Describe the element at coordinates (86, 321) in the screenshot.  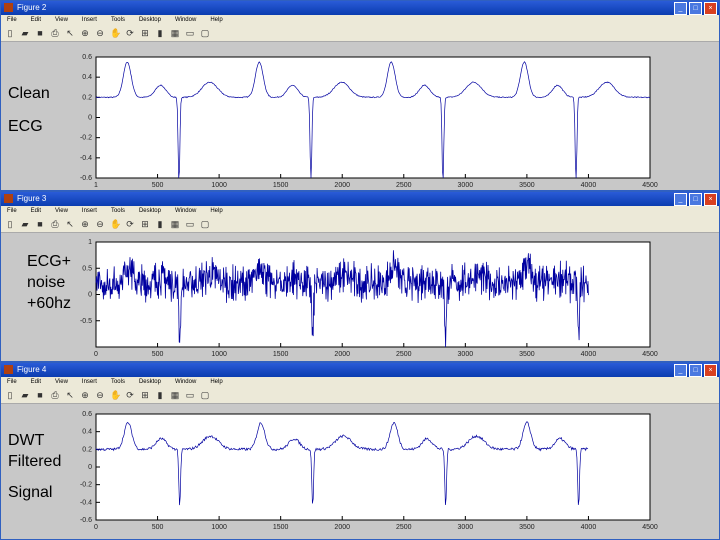
I see `y-tick-label: -0.5` at that location.